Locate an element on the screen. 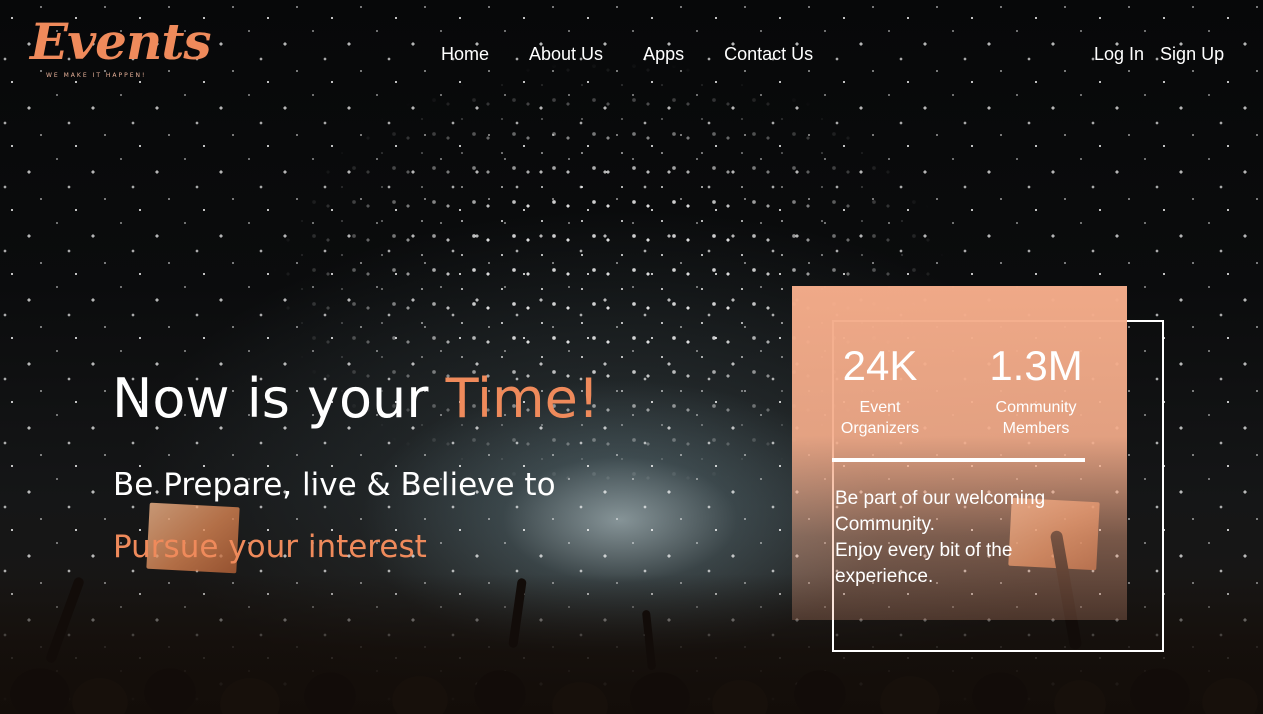 This screenshot has height=714, width=1263. stat-community-members: 1.3M Community Members is located at coordinates (1036, 390).